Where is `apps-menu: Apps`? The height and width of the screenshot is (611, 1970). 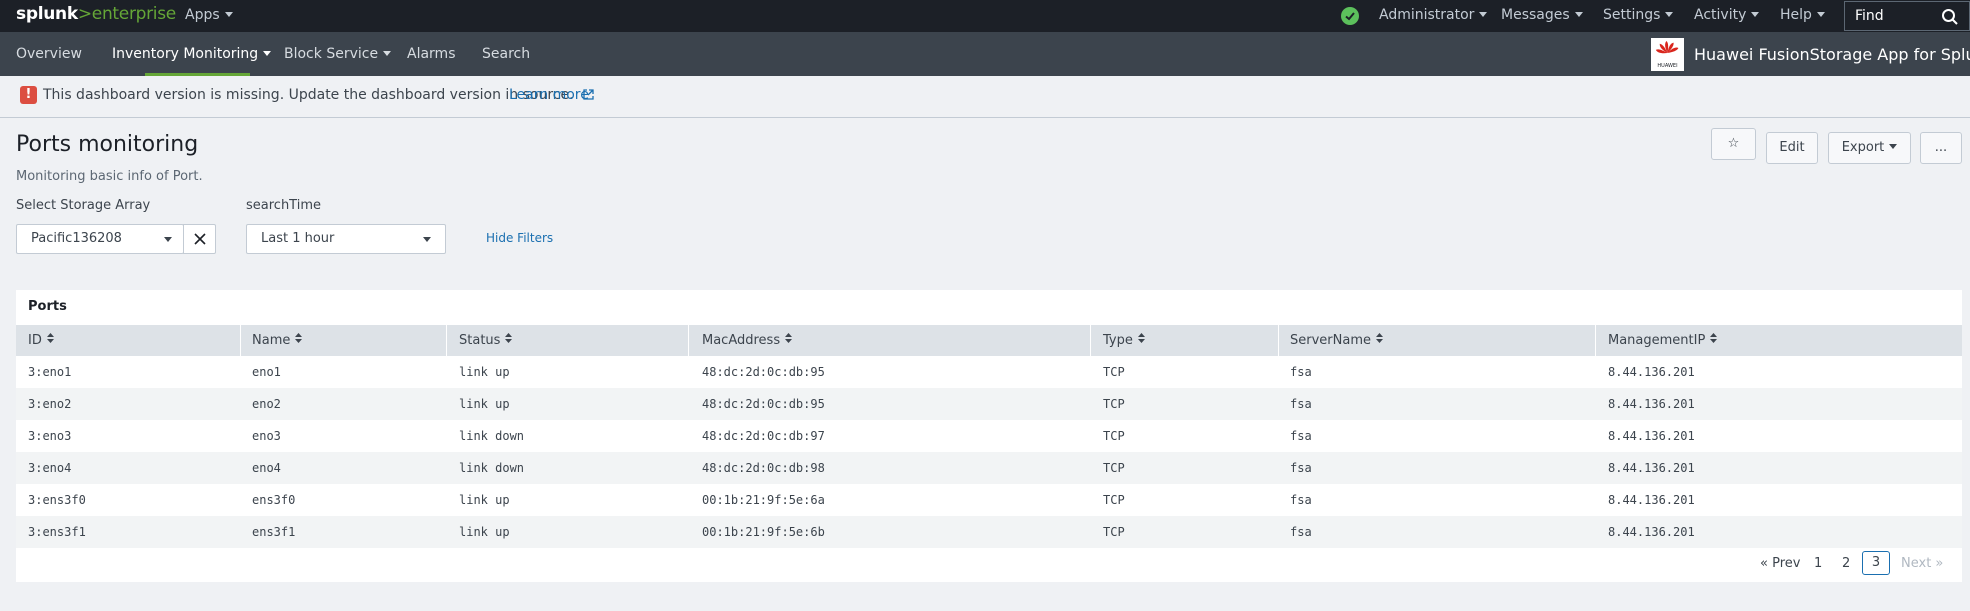
apps-menu: Apps is located at coordinates (209, 15).